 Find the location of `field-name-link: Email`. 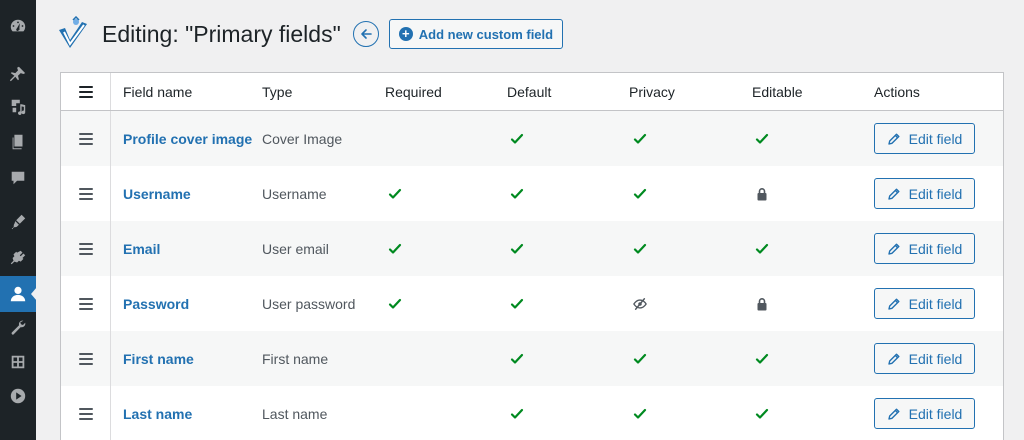

field-name-link: Email is located at coordinates (141, 249).